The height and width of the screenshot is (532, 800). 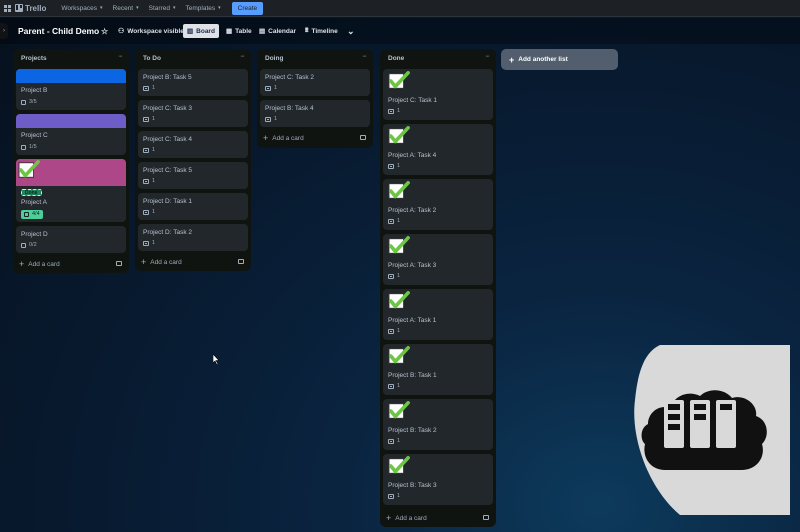 I want to click on card-title: Project D: Task 2, so click(x=168, y=232).